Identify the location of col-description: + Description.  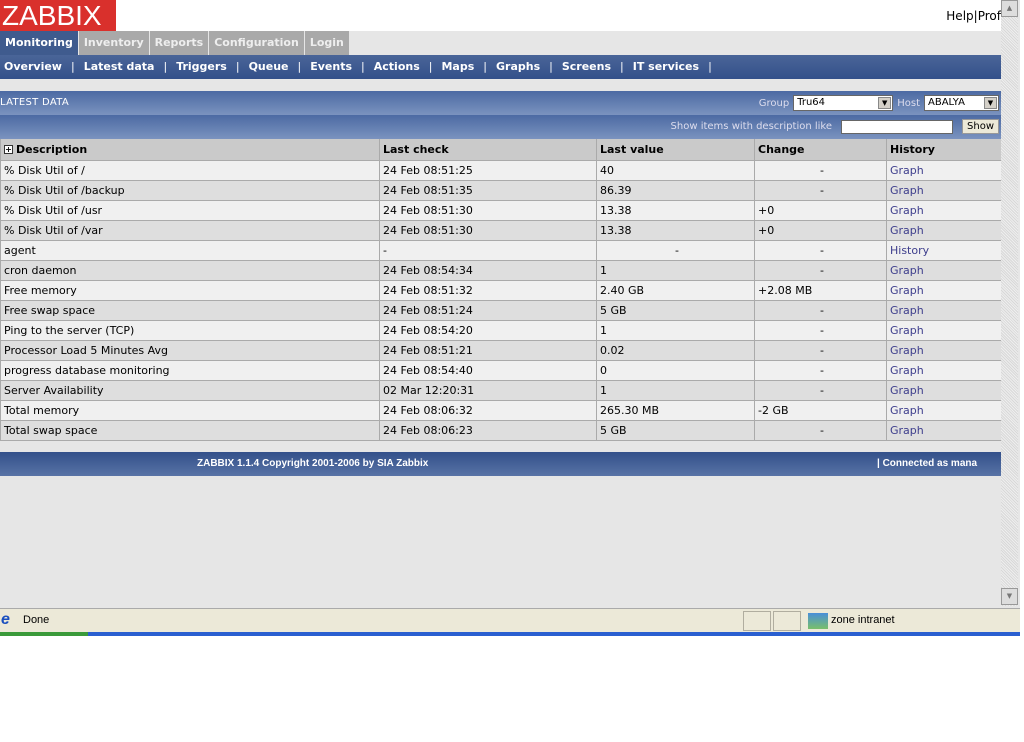
(190, 150).